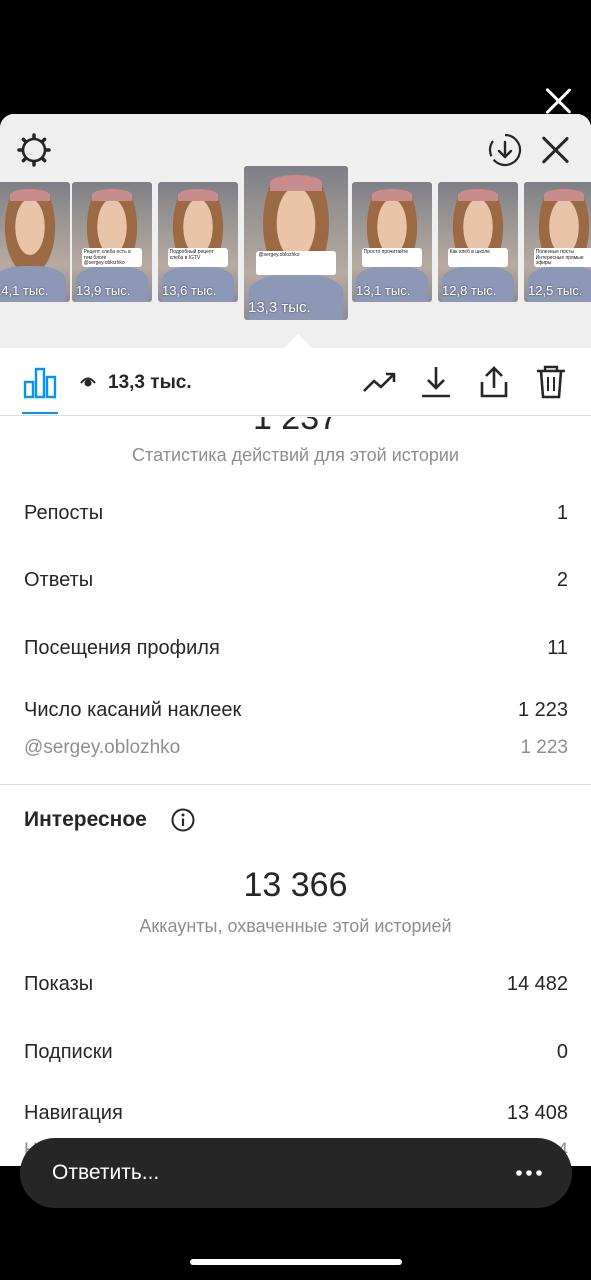 This screenshot has height=1280, width=591. Describe the element at coordinates (35, 242) in the screenshot. I see `story-thumbnail: 14,1 тыс.` at that location.